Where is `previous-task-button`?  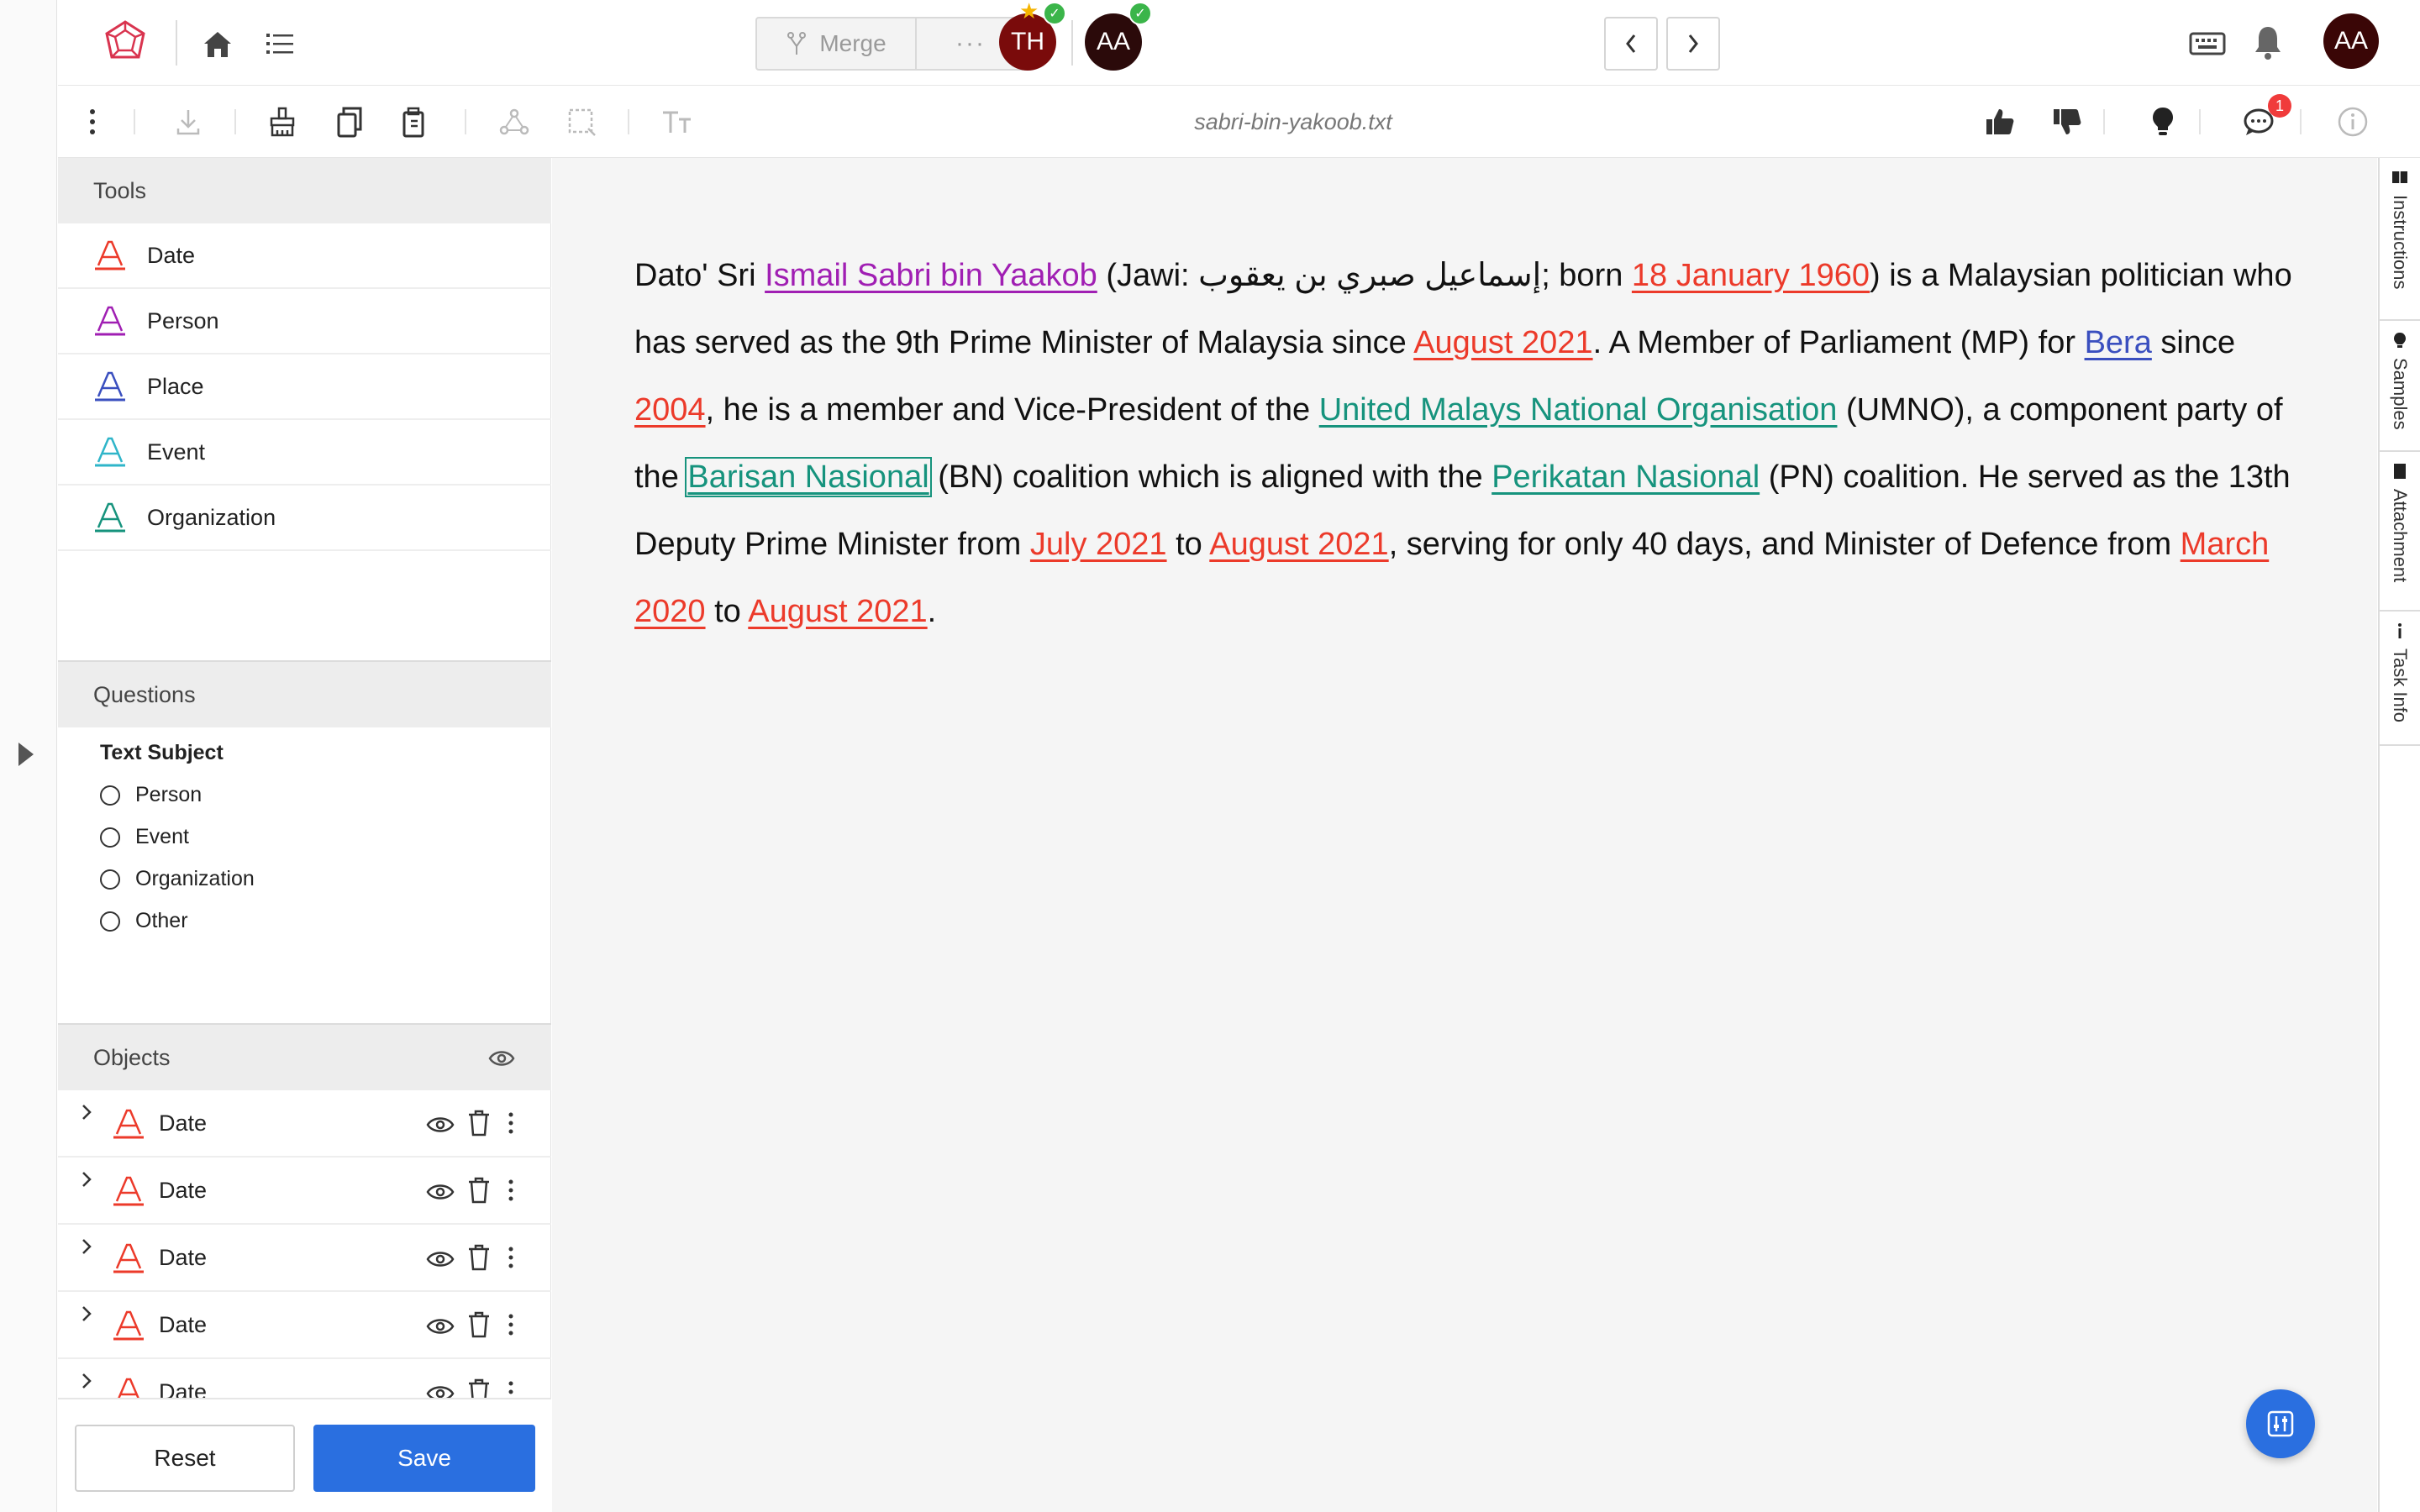
previous-task-button is located at coordinates (1631, 44).